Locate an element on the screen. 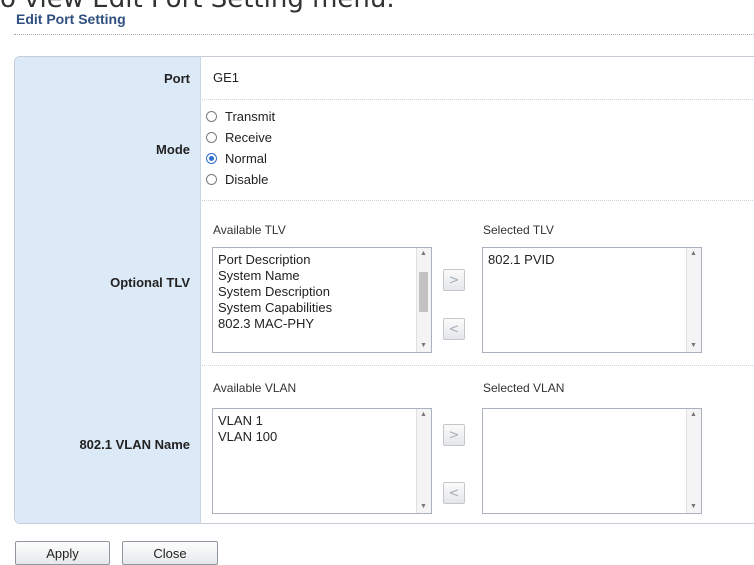 This screenshot has height=565, width=754. move-right-vlan-button: > is located at coordinates (454, 435).